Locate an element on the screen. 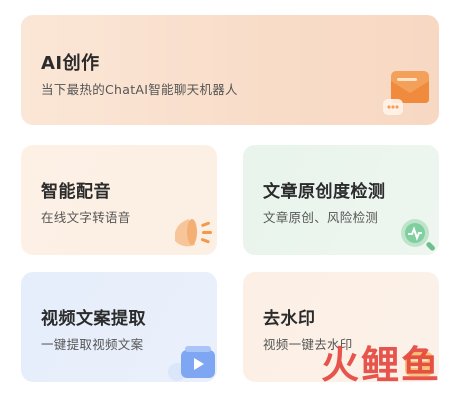 The height and width of the screenshot is (395, 463). smart-dubbing-card: 智能配音 在线文字转语音 is located at coordinates (119, 200).